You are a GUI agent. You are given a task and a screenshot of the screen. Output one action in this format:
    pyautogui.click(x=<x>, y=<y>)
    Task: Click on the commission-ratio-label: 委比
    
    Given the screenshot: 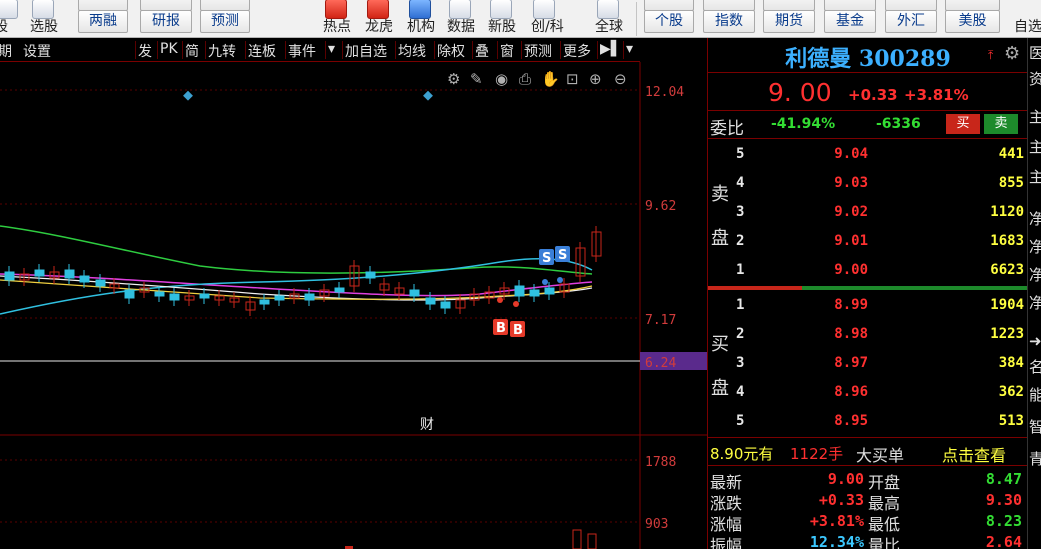 What is the action you would take?
    pyautogui.click(x=727, y=129)
    